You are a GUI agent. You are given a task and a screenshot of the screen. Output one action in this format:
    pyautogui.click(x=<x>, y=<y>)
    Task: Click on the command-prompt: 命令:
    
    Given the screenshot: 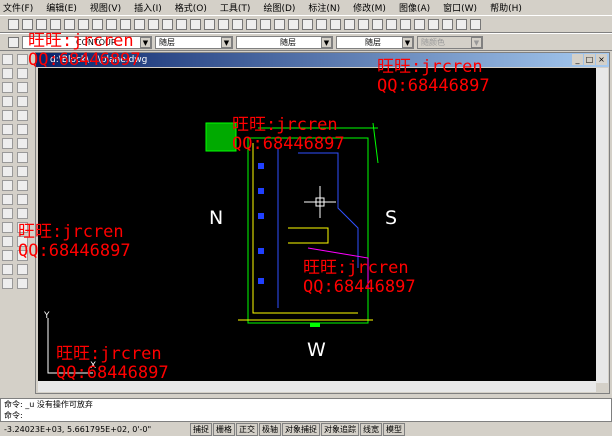 What is the action you would take?
    pyautogui.click(x=306, y=415)
    